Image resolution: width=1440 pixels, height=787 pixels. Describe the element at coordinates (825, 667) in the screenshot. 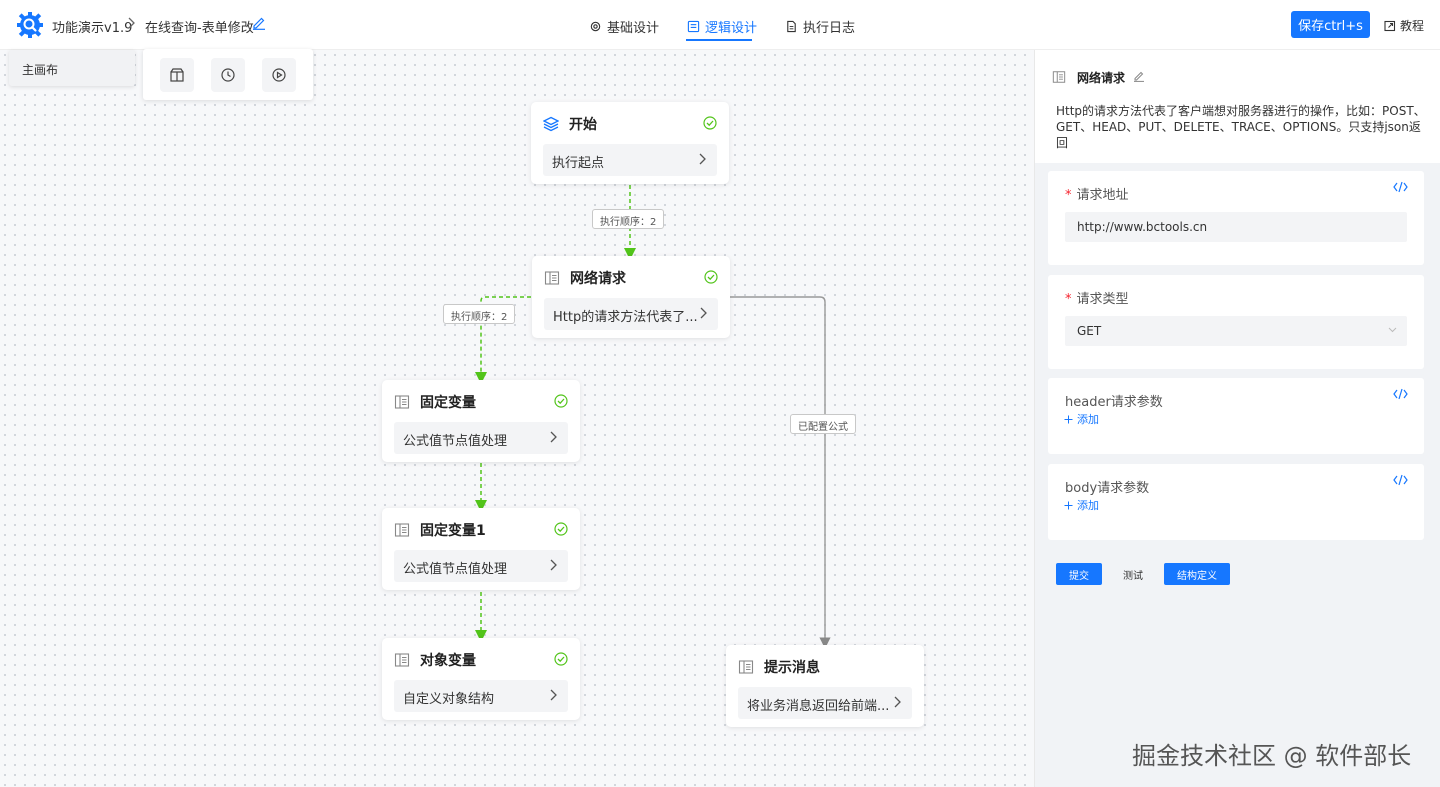

I see `node-header: 提示消息` at that location.